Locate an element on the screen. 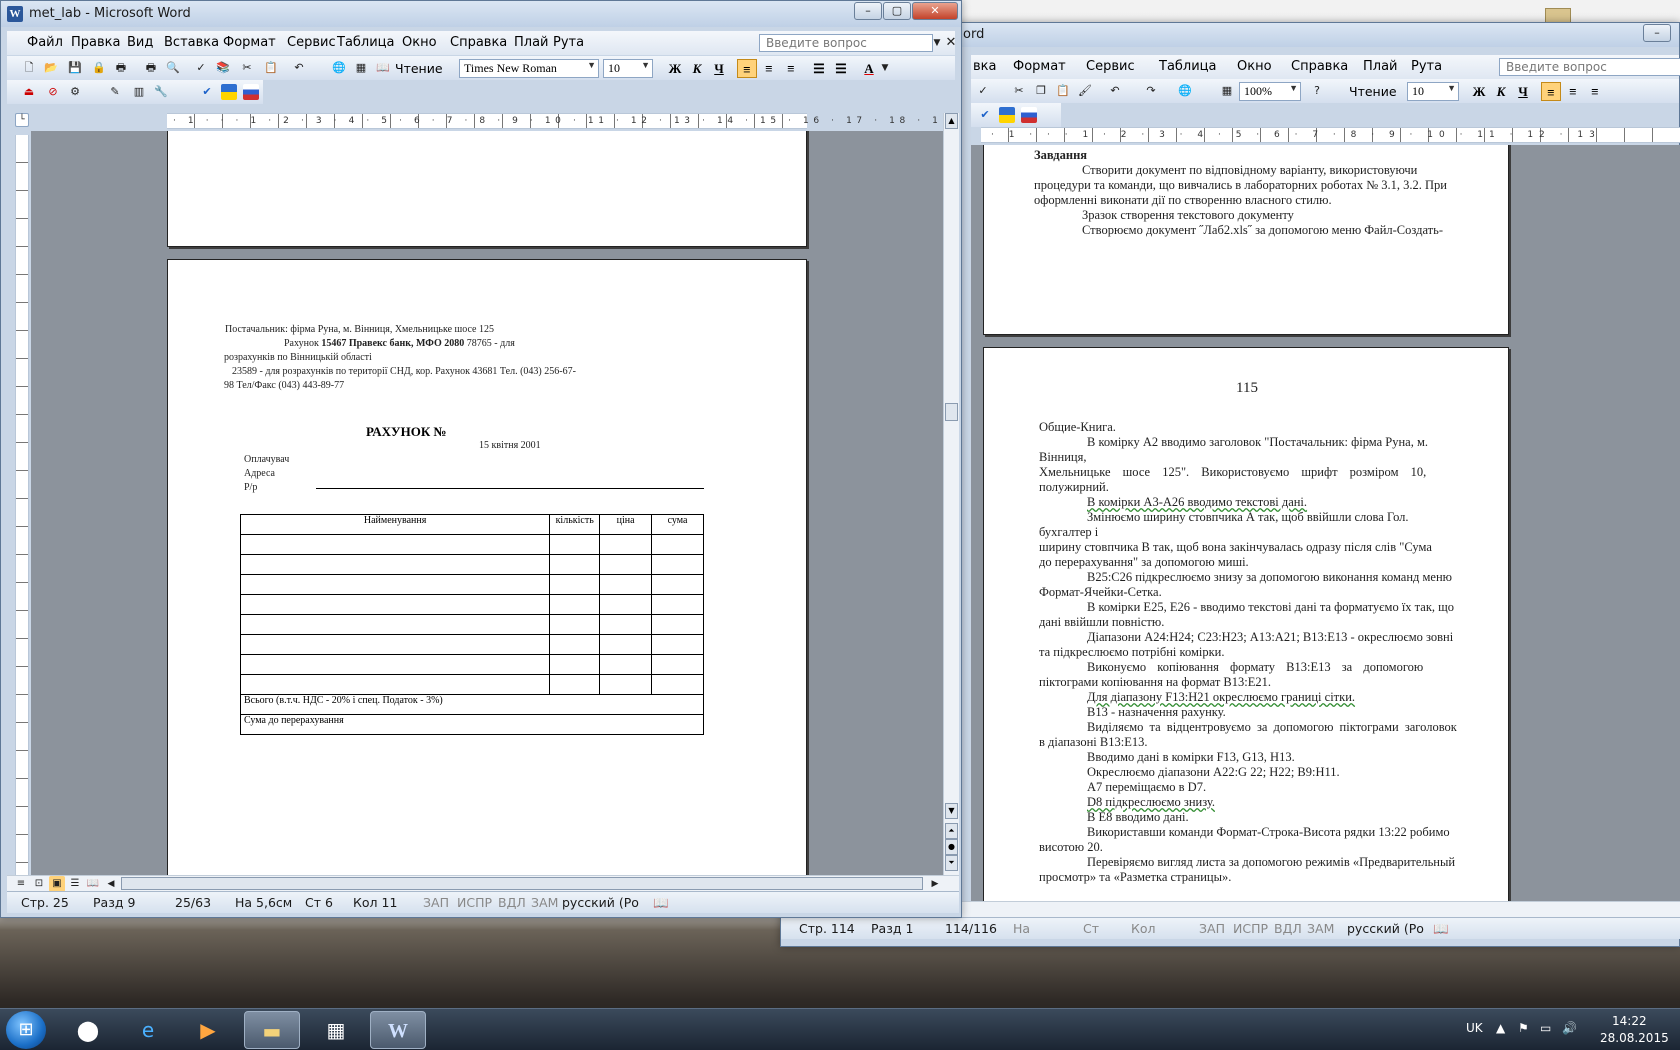 The width and height of the screenshot is (1680, 1050). right-menu-window: Окно is located at coordinates (1254, 66).